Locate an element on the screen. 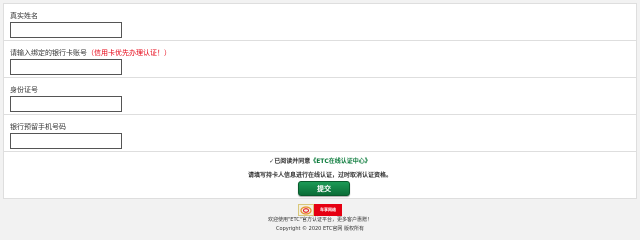 This screenshot has height=240, width=640. agreement-link: 《ETC在线认证中心》 is located at coordinates (340, 161).